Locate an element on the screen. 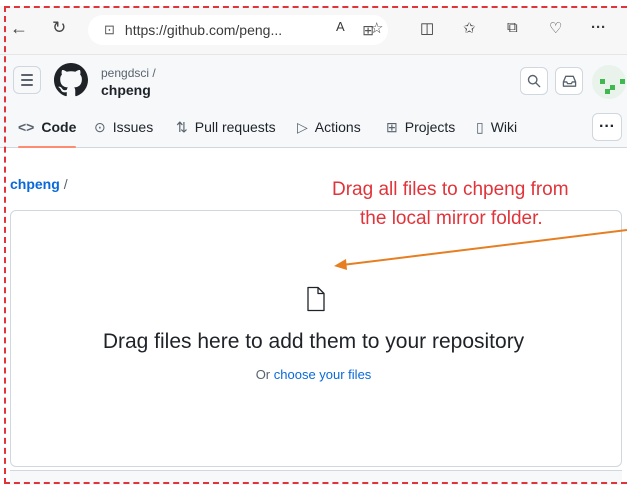 The image size is (627, 487). tab-actions: ▷ Actions is located at coordinates (329, 127).